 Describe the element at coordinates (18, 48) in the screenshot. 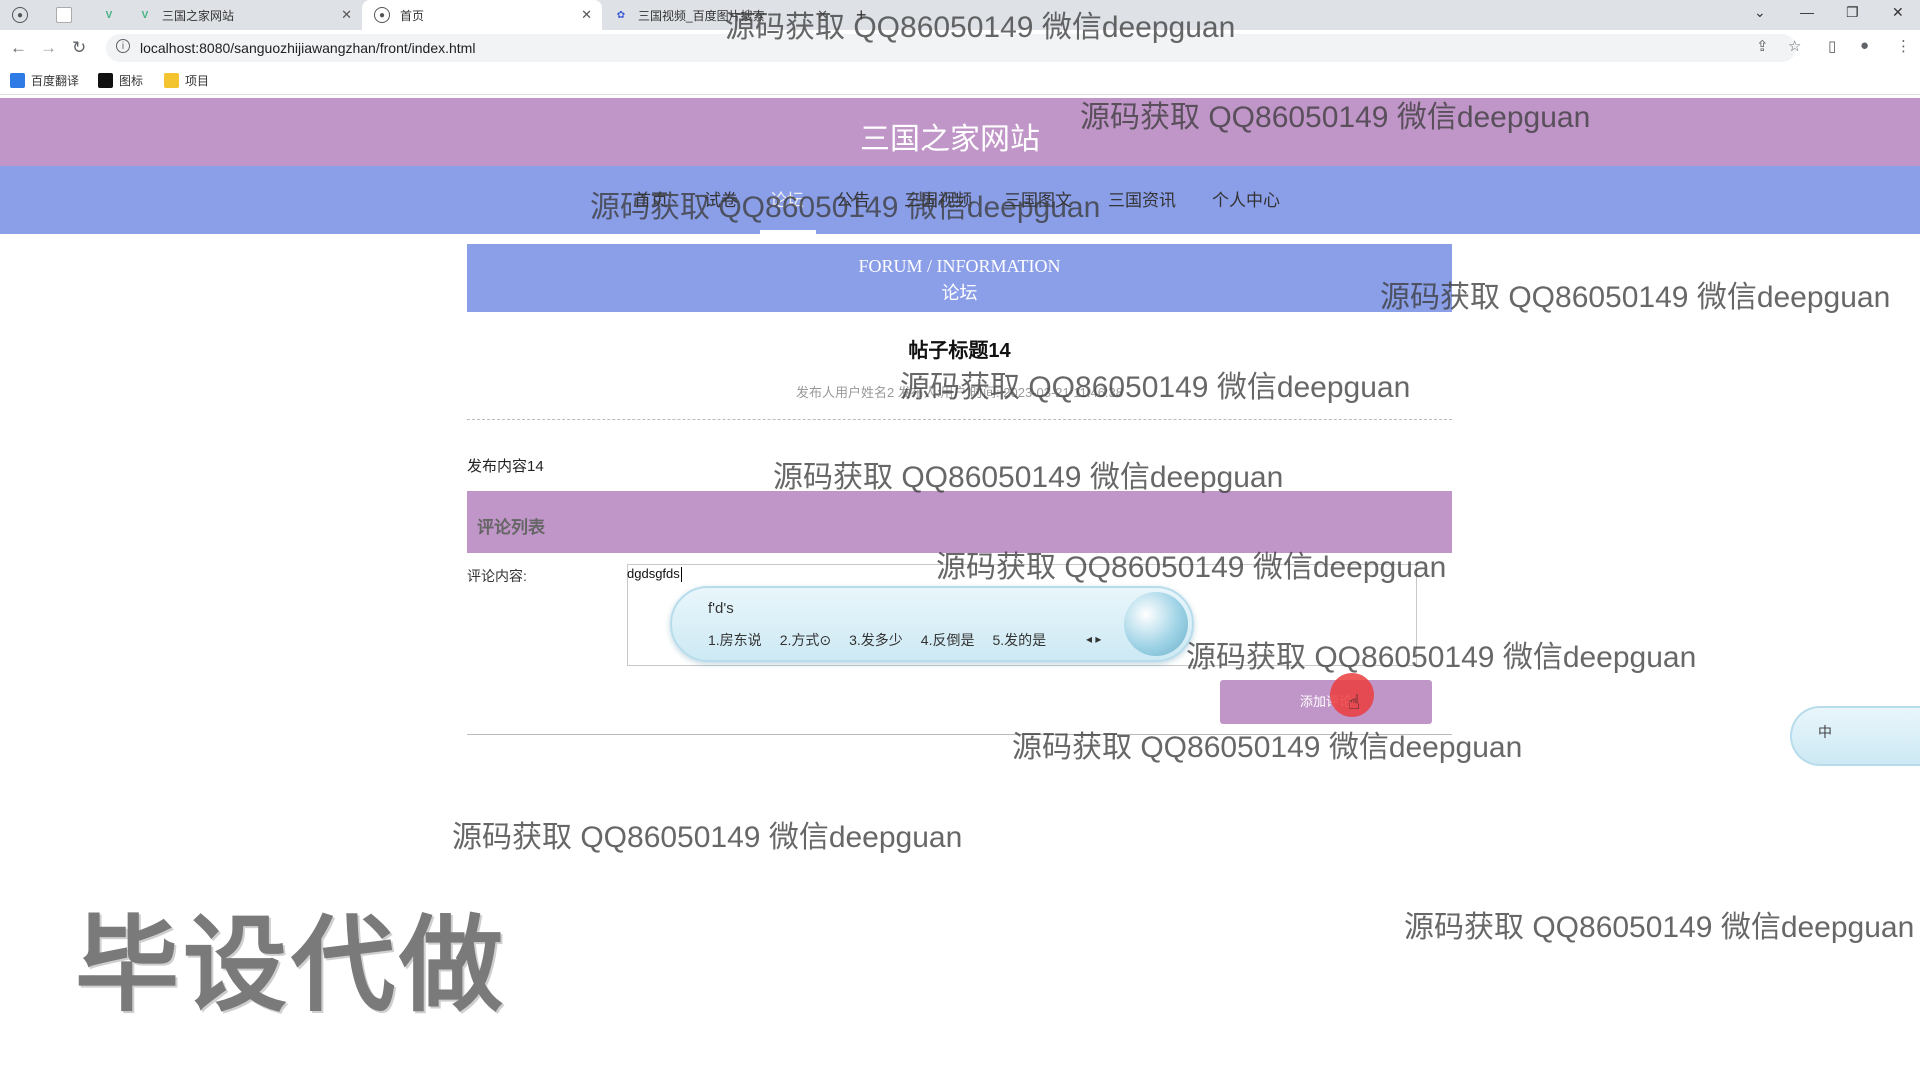

I see `back-icon: ←` at that location.